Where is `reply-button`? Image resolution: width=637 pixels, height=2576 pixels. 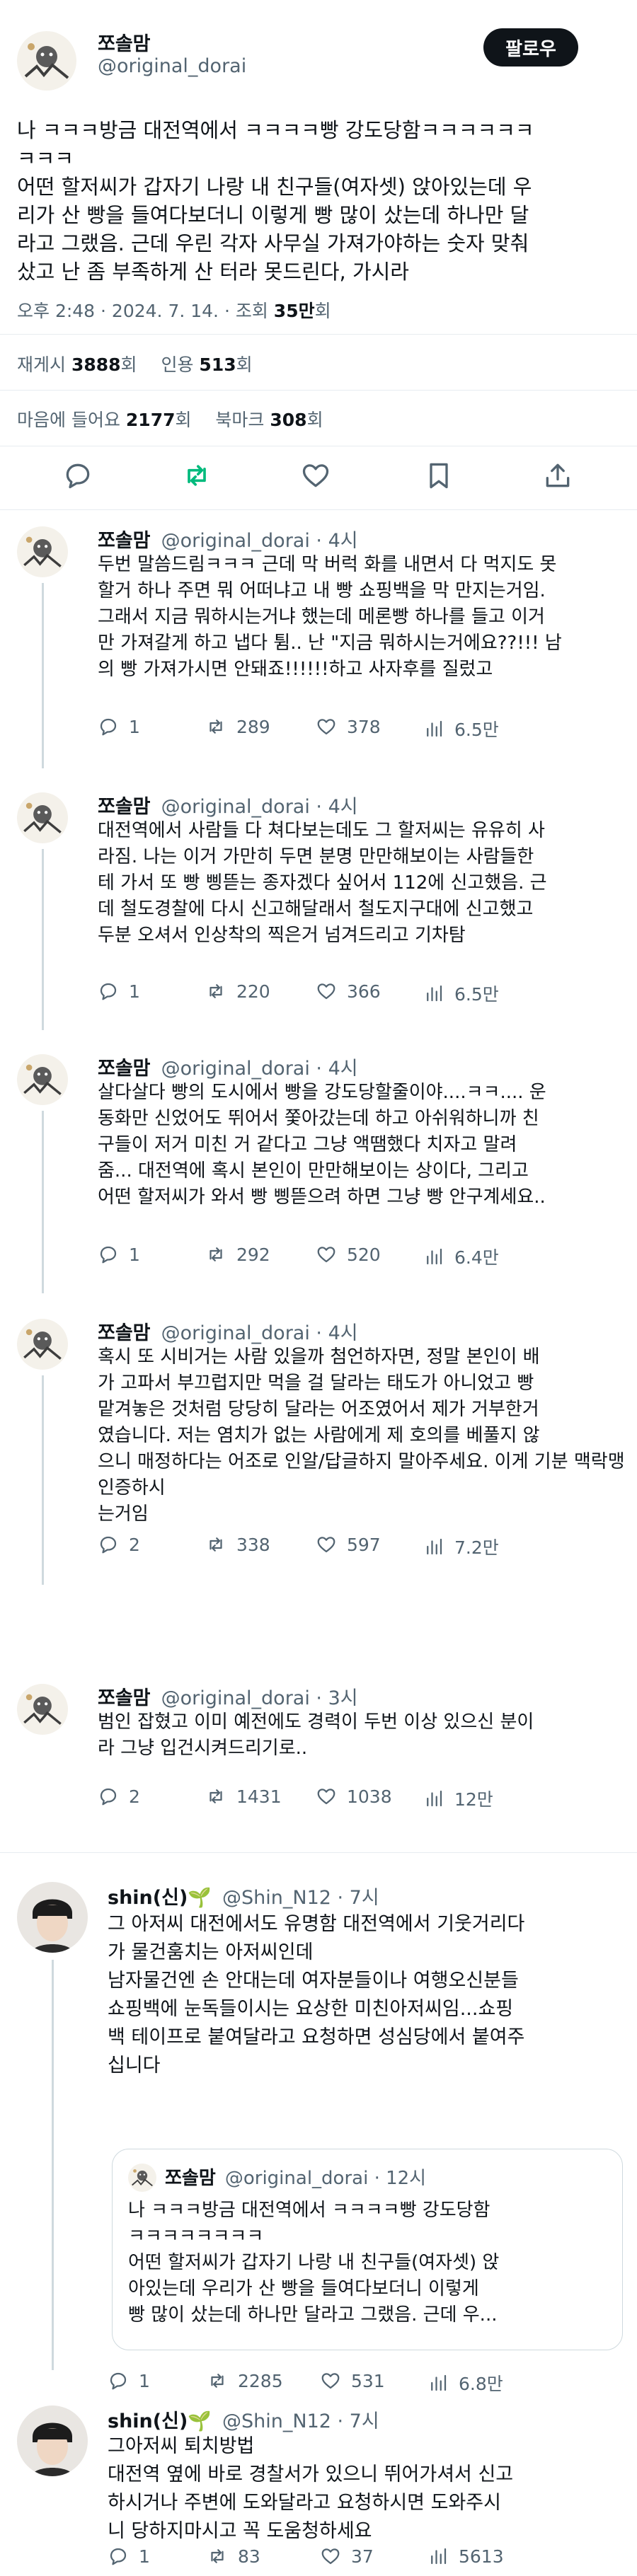 reply-button is located at coordinates (77, 475).